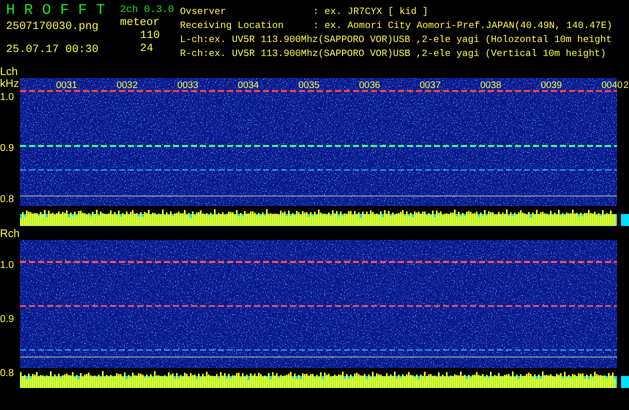 The width and height of the screenshot is (629, 410). What do you see at coordinates (9, 84) in the screenshot?
I see `unit-label: kHz` at bounding box center [9, 84].